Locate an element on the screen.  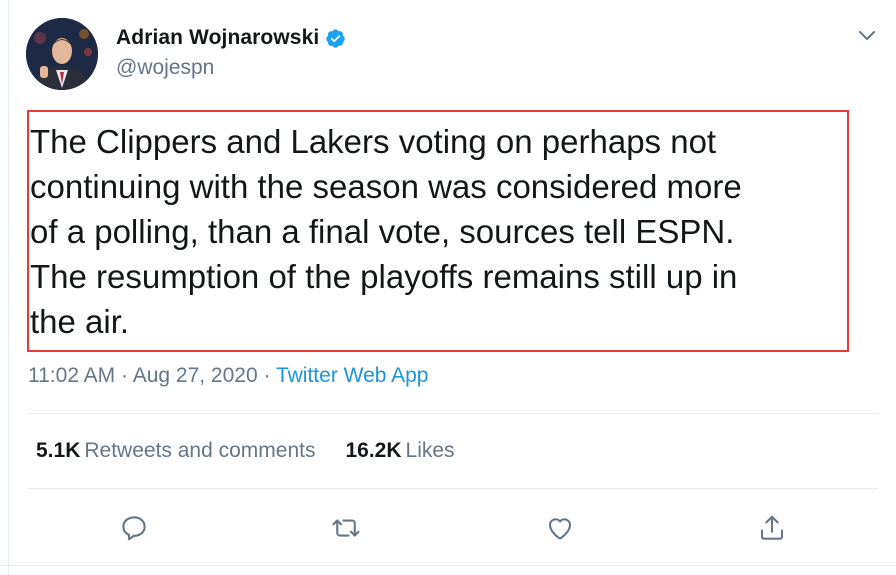
retweets-count: 5.1K is located at coordinates (58, 450).